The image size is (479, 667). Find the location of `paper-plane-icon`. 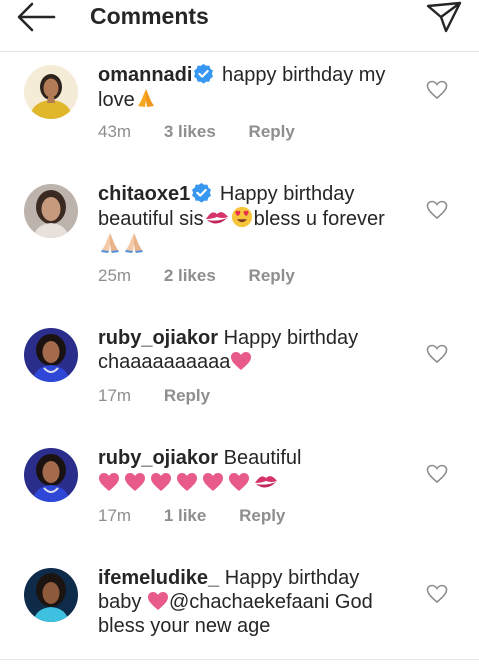

paper-plane-icon is located at coordinates (444, 17).